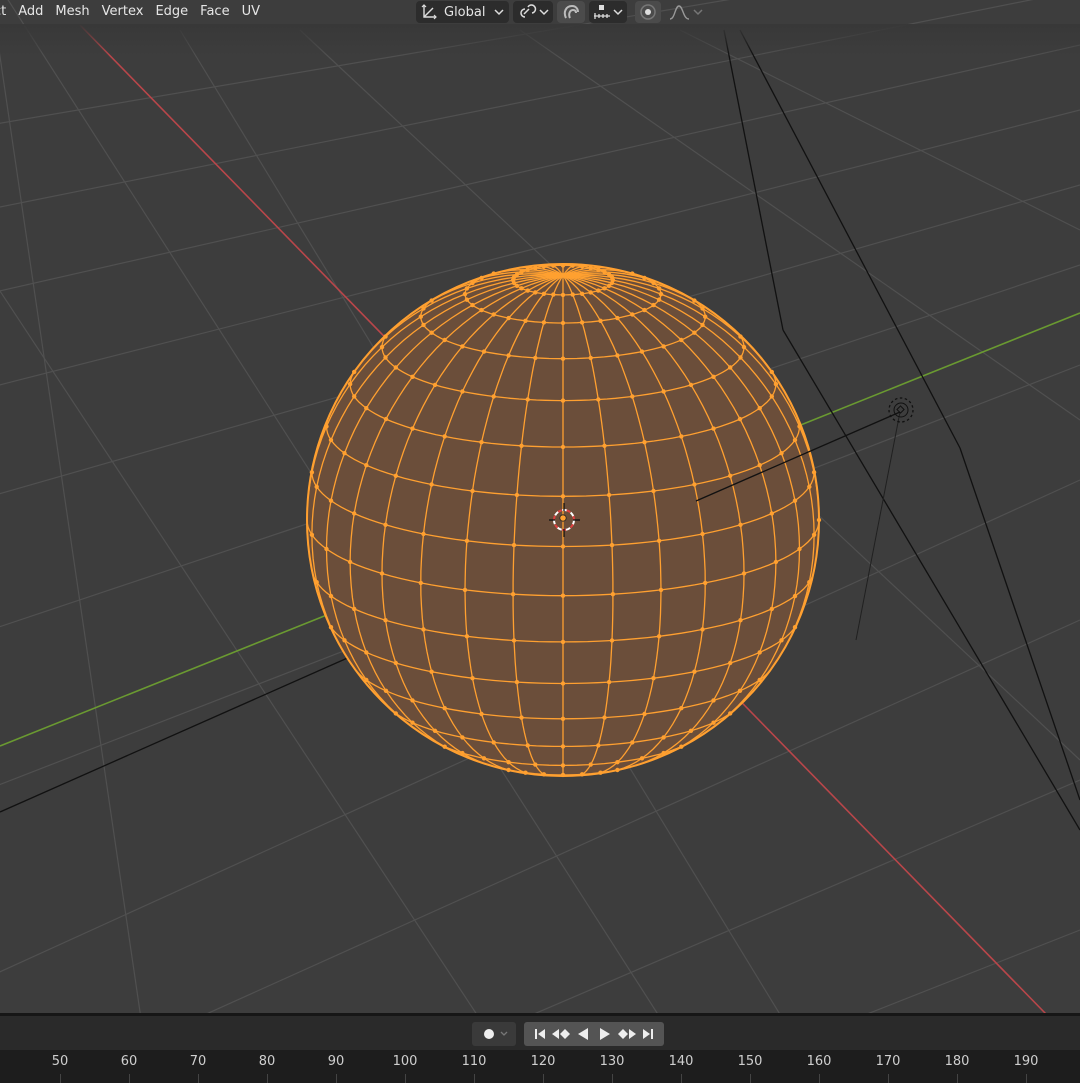 Image resolution: width=1080 pixels, height=1083 pixels. I want to click on grid-line, so click(75, 566).